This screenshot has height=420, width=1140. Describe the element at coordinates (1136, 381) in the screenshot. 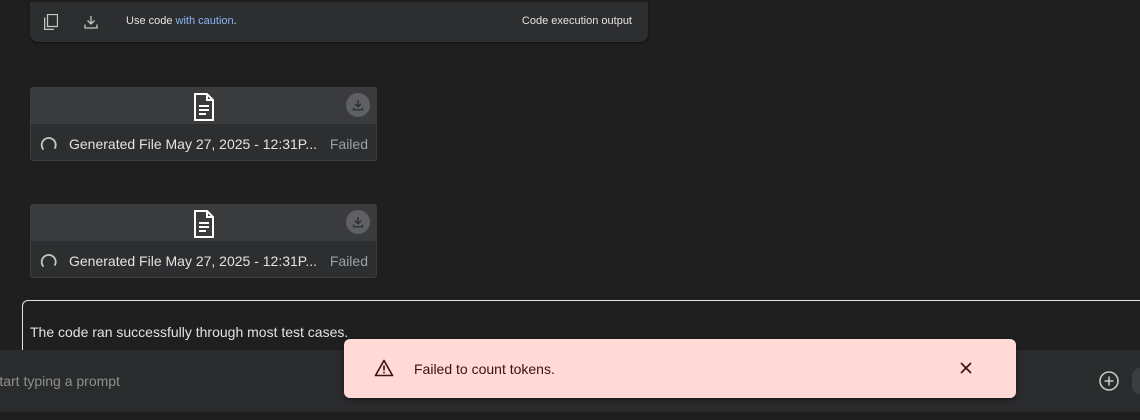

I see `run-button` at that location.